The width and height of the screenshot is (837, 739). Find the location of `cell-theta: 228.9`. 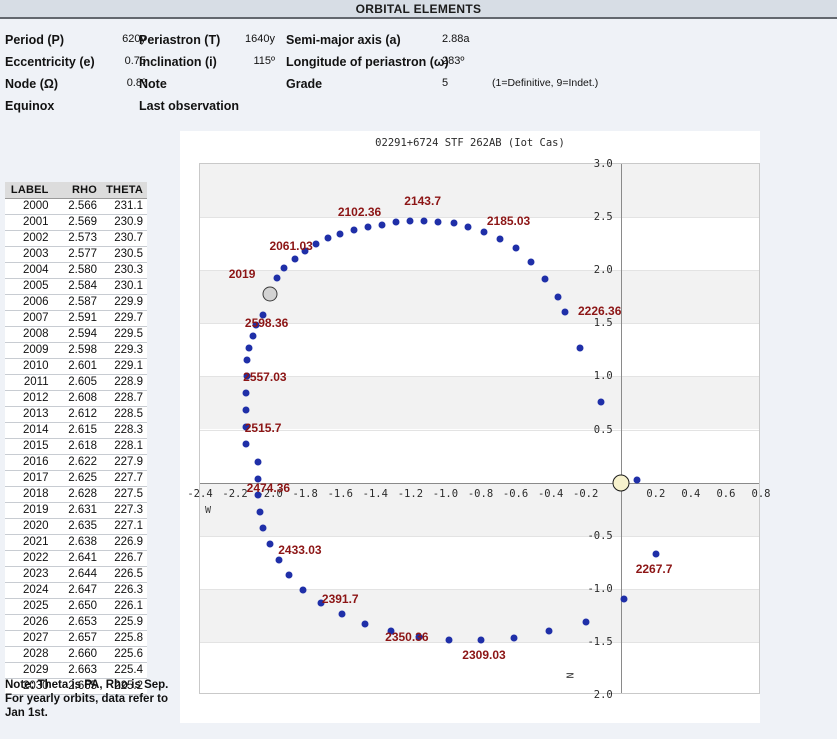

cell-theta: 228.9 is located at coordinates (124, 382).